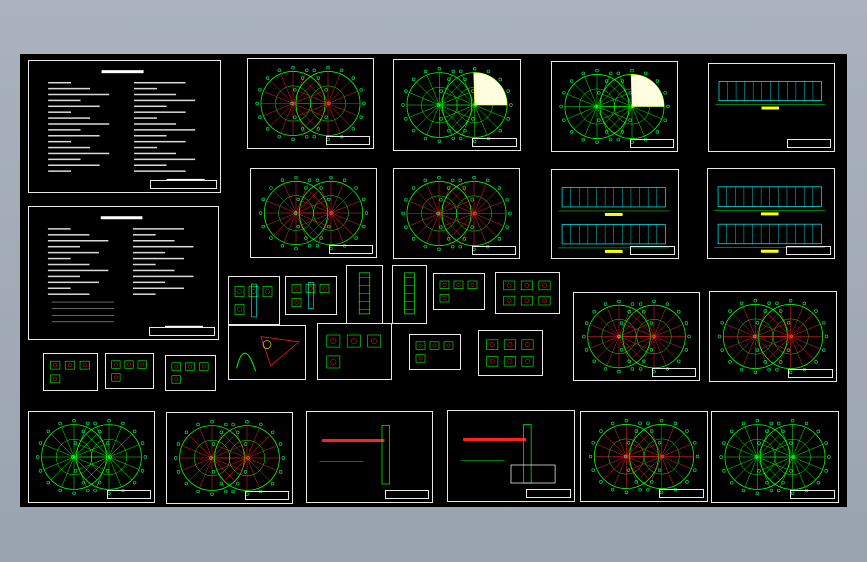 This screenshot has height=562, width=867. I want to click on sheet-plan-g, so click(773, 336).